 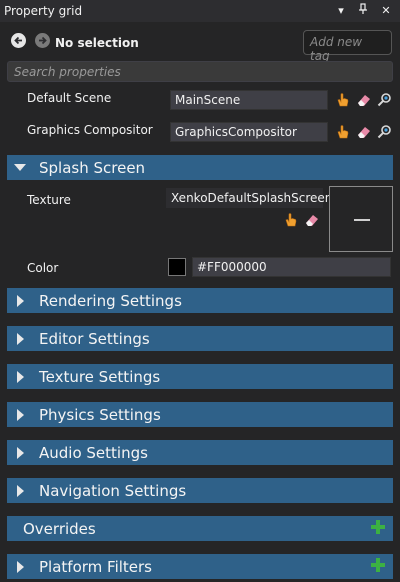 What do you see at coordinates (200, 376) in the screenshot?
I see `section-texture-settings: Texture Settings` at bounding box center [200, 376].